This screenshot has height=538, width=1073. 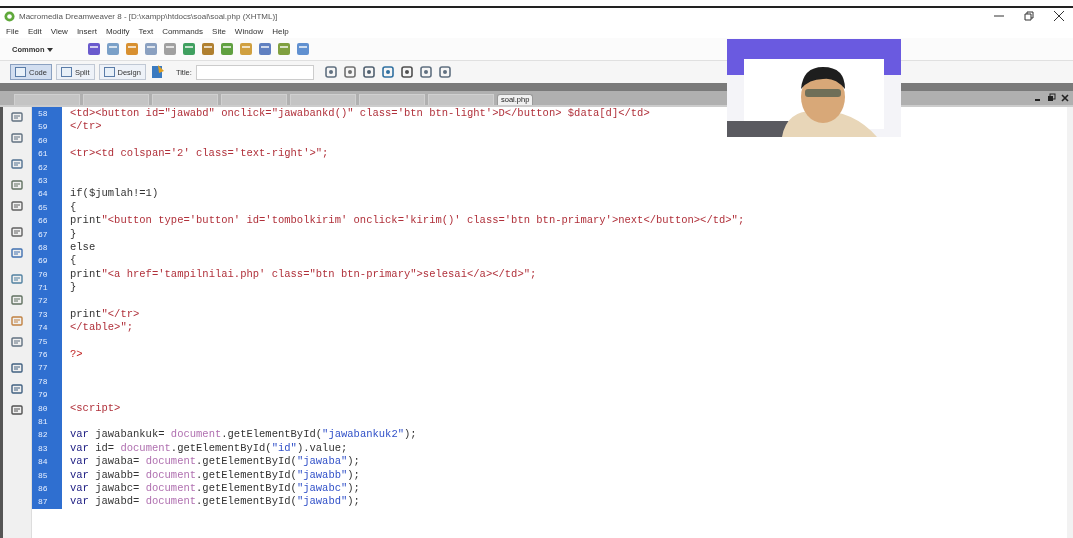 I want to click on code-line: if($jumlah!=1), so click(x=114, y=194).